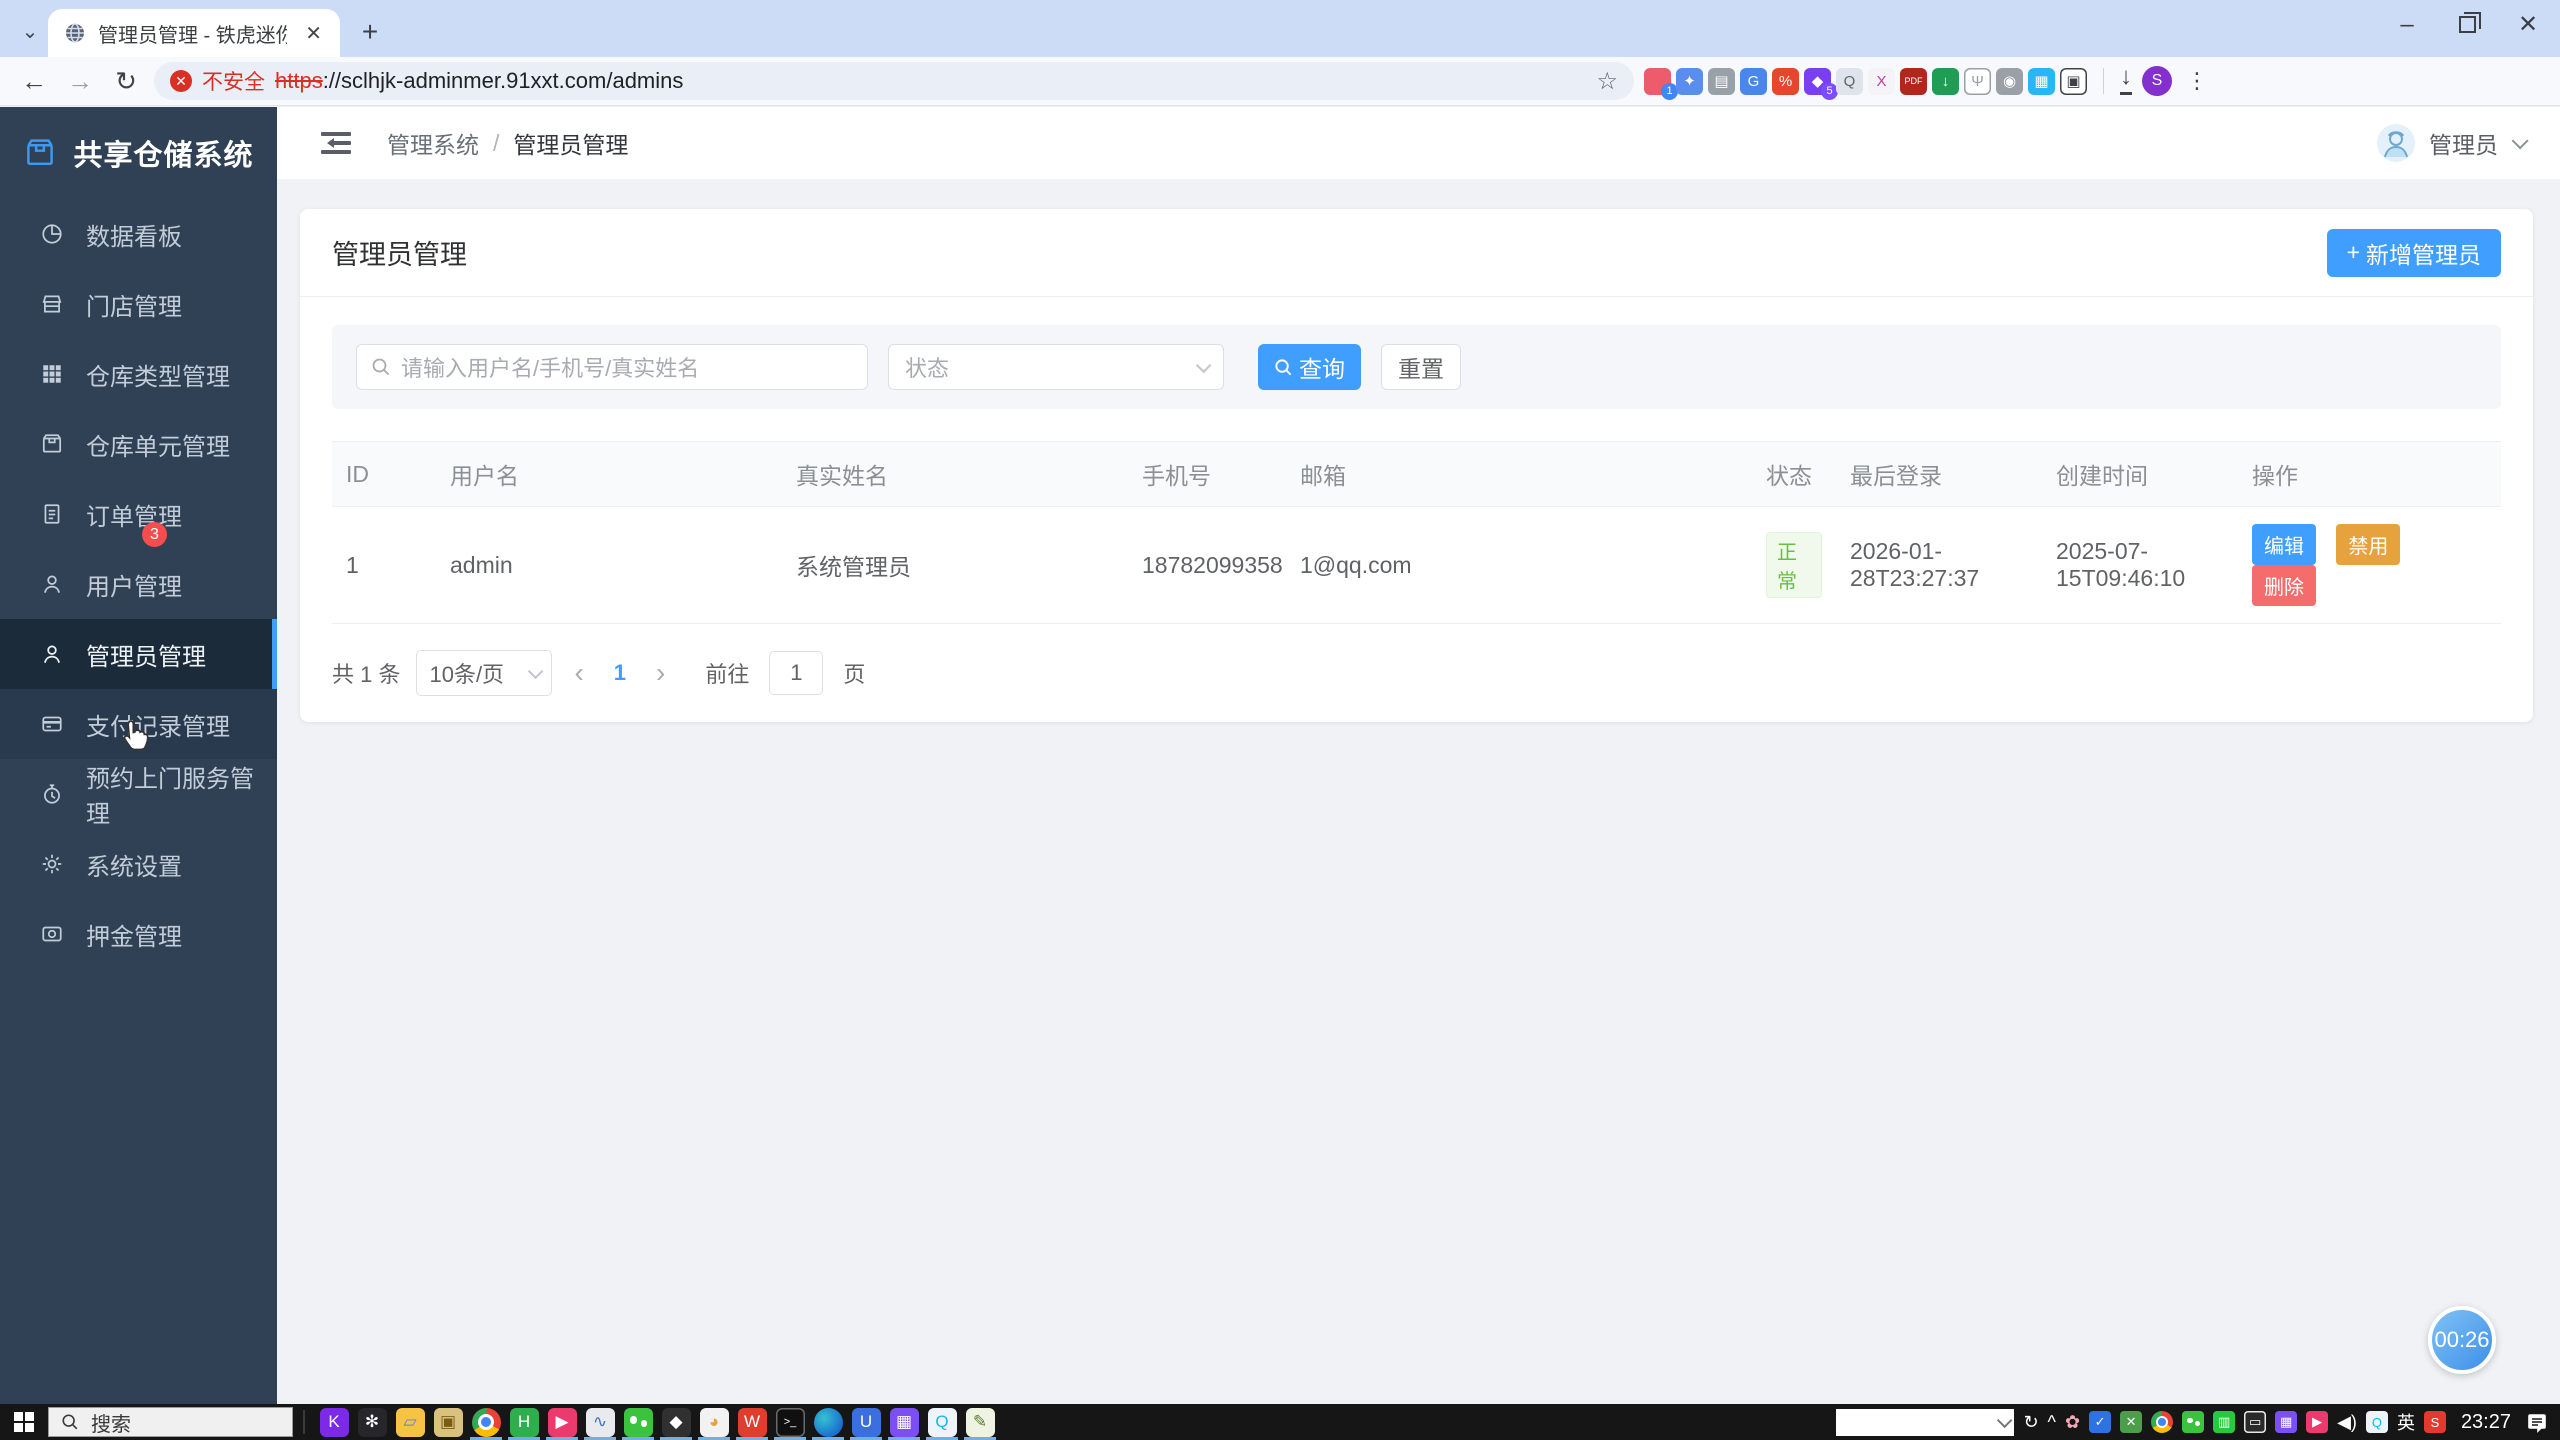  Describe the element at coordinates (930, 81) in the screenshot. I see `url-text: https://sclhjk-adminmer.91xxt.com/admins` at that location.